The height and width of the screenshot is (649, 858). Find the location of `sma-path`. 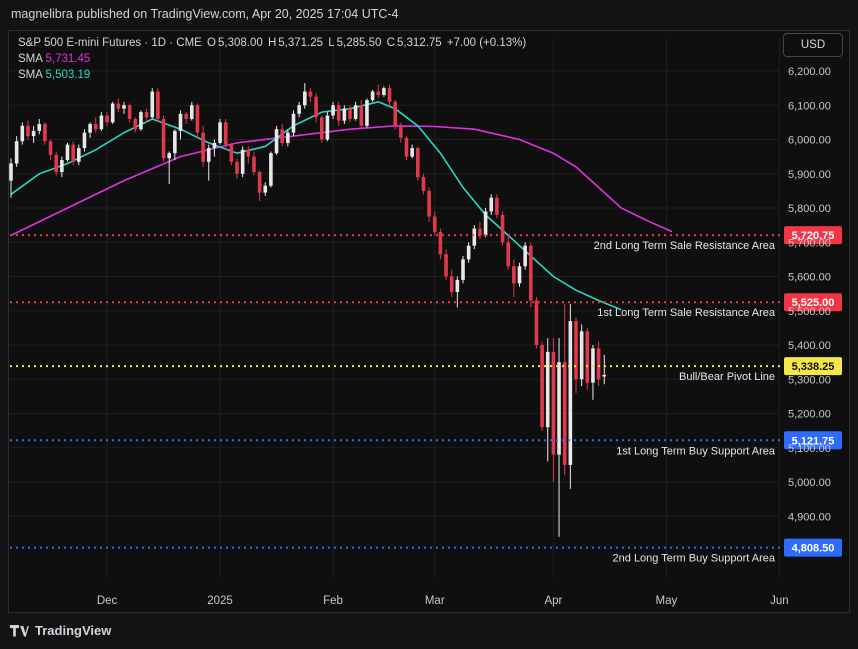

sma-path is located at coordinates (341, 180).